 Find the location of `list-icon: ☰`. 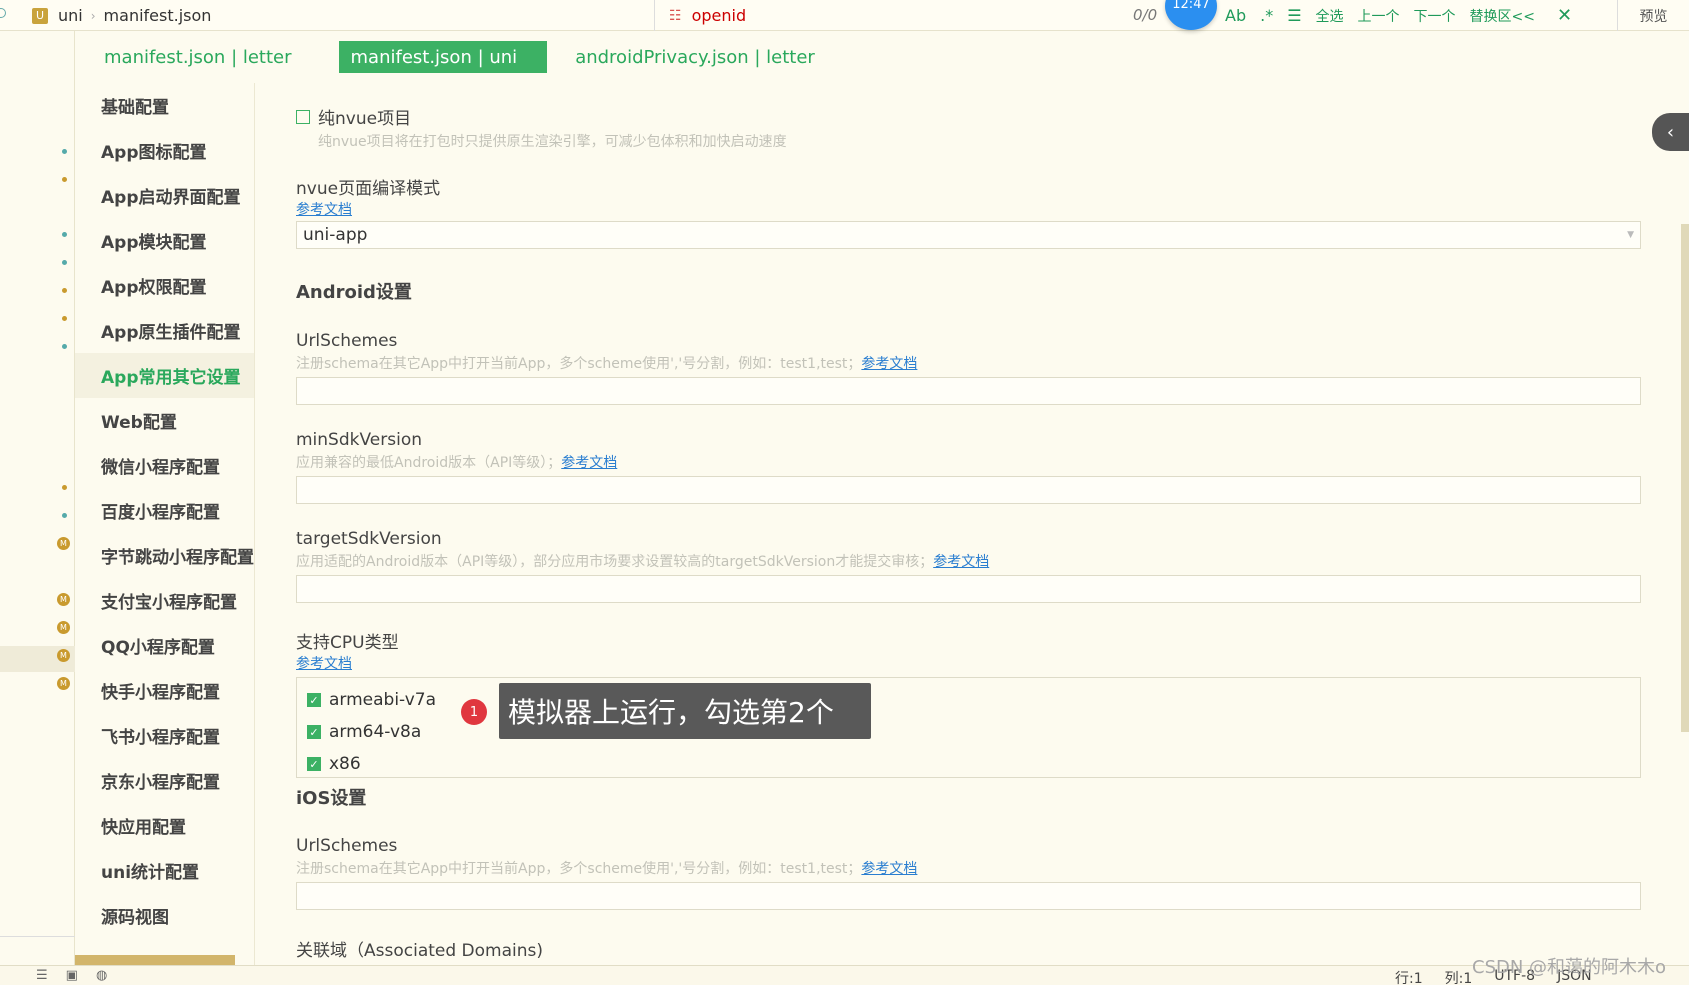

list-icon: ☰ is located at coordinates (42, 975).